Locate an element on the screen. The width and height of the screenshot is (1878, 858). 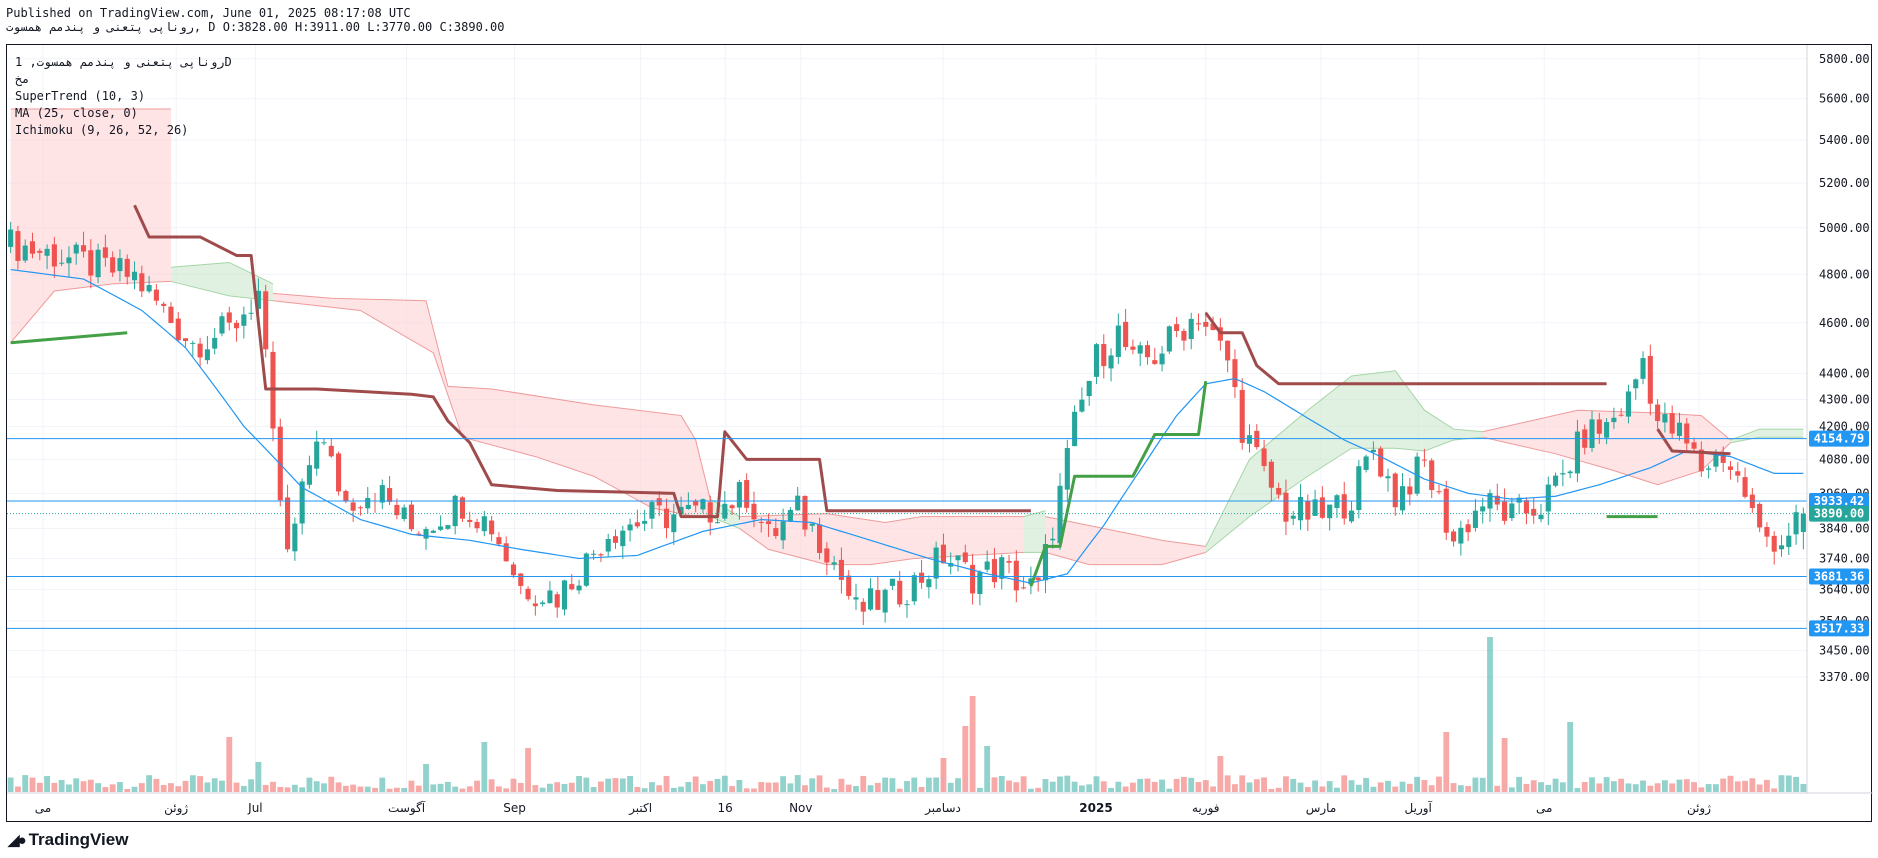
level-price-tag: 4154.79 is located at coordinates (1839, 439).